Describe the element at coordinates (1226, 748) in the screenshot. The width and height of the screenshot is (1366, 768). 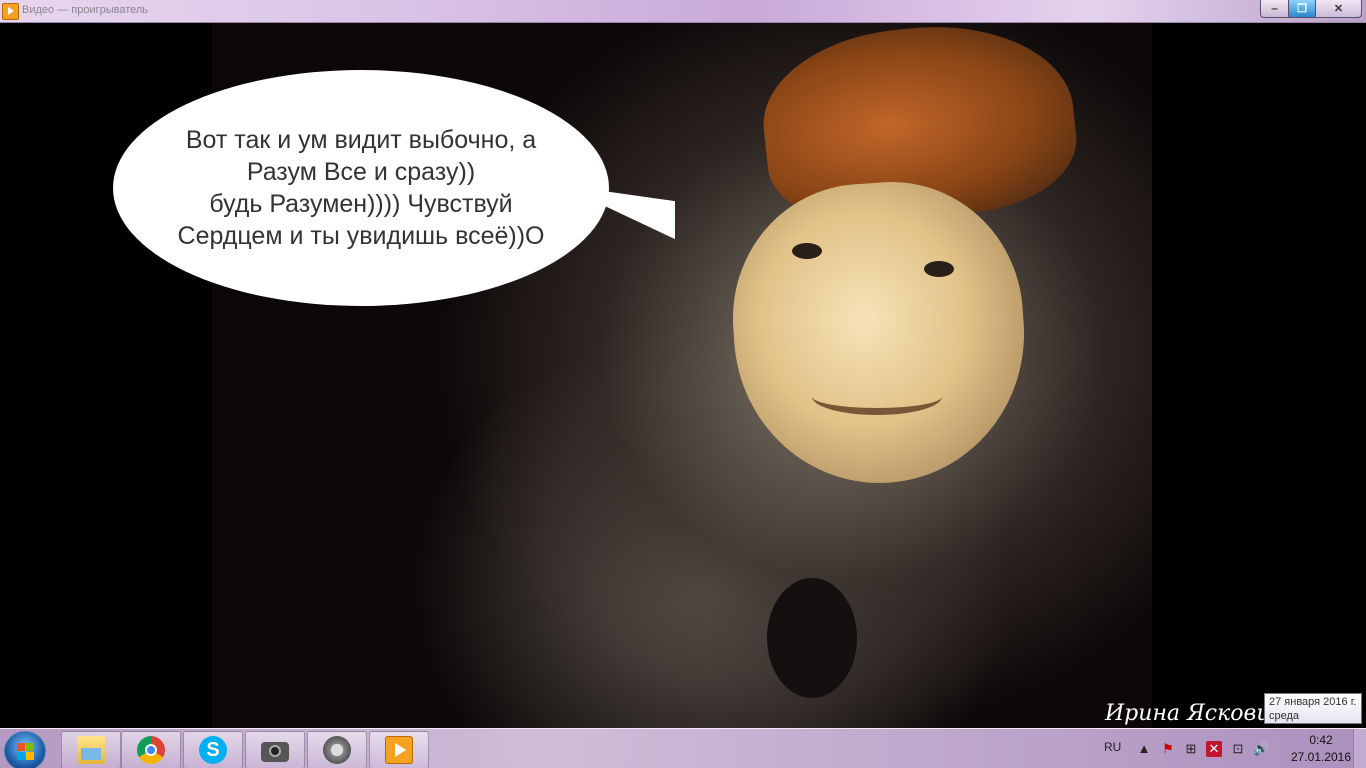
I see `system-tray: RU ▲ ⚑ ⊞ ✕ ⊡ 🔊 0:42 27.01.2016` at that location.